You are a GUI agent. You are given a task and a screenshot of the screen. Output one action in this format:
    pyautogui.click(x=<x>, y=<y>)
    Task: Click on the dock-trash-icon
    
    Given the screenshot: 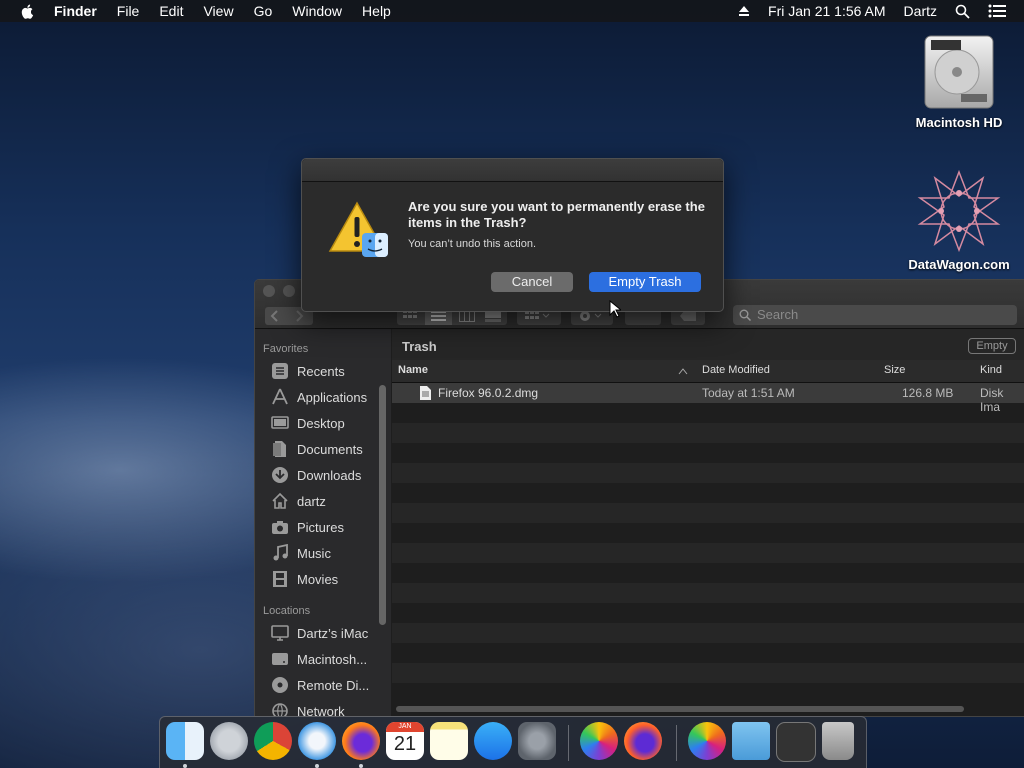 What is the action you would take?
    pyautogui.click(x=838, y=741)
    